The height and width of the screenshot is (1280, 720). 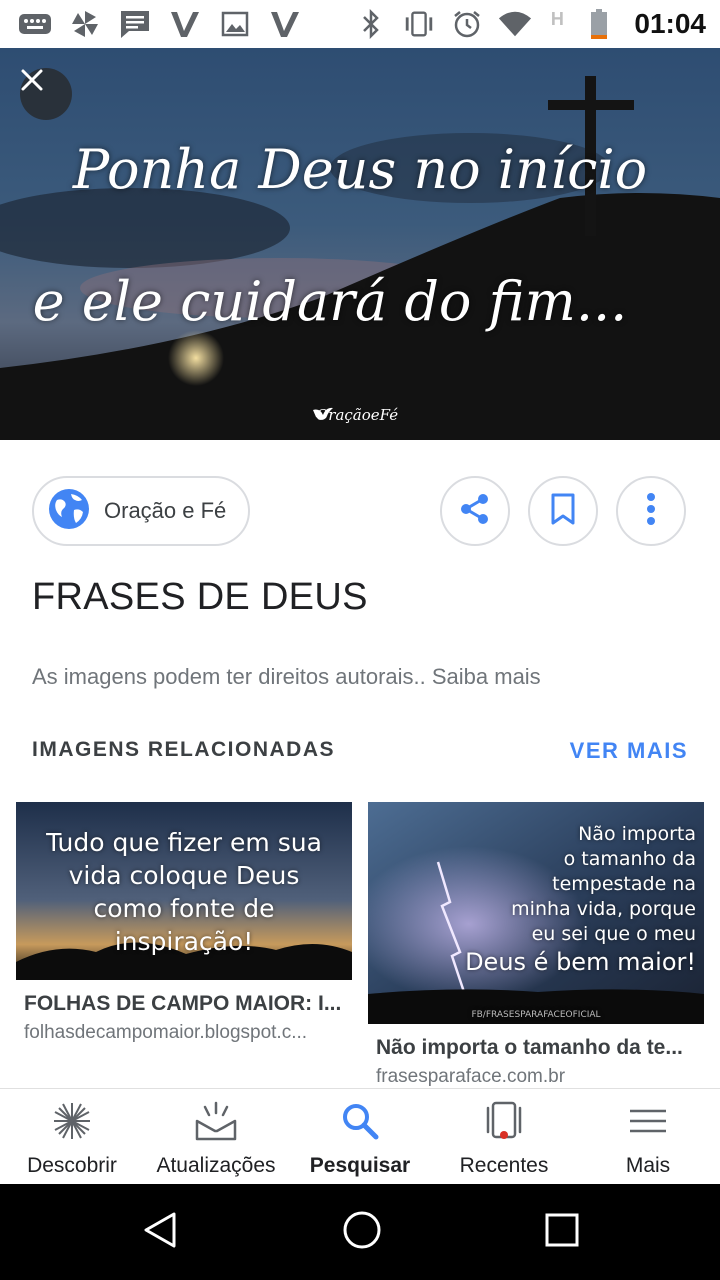 What do you see at coordinates (184, 842) in the screenshot?
I see `thumb-text-line: Tudo que fizer em sua` at bounding box center [184, 842].